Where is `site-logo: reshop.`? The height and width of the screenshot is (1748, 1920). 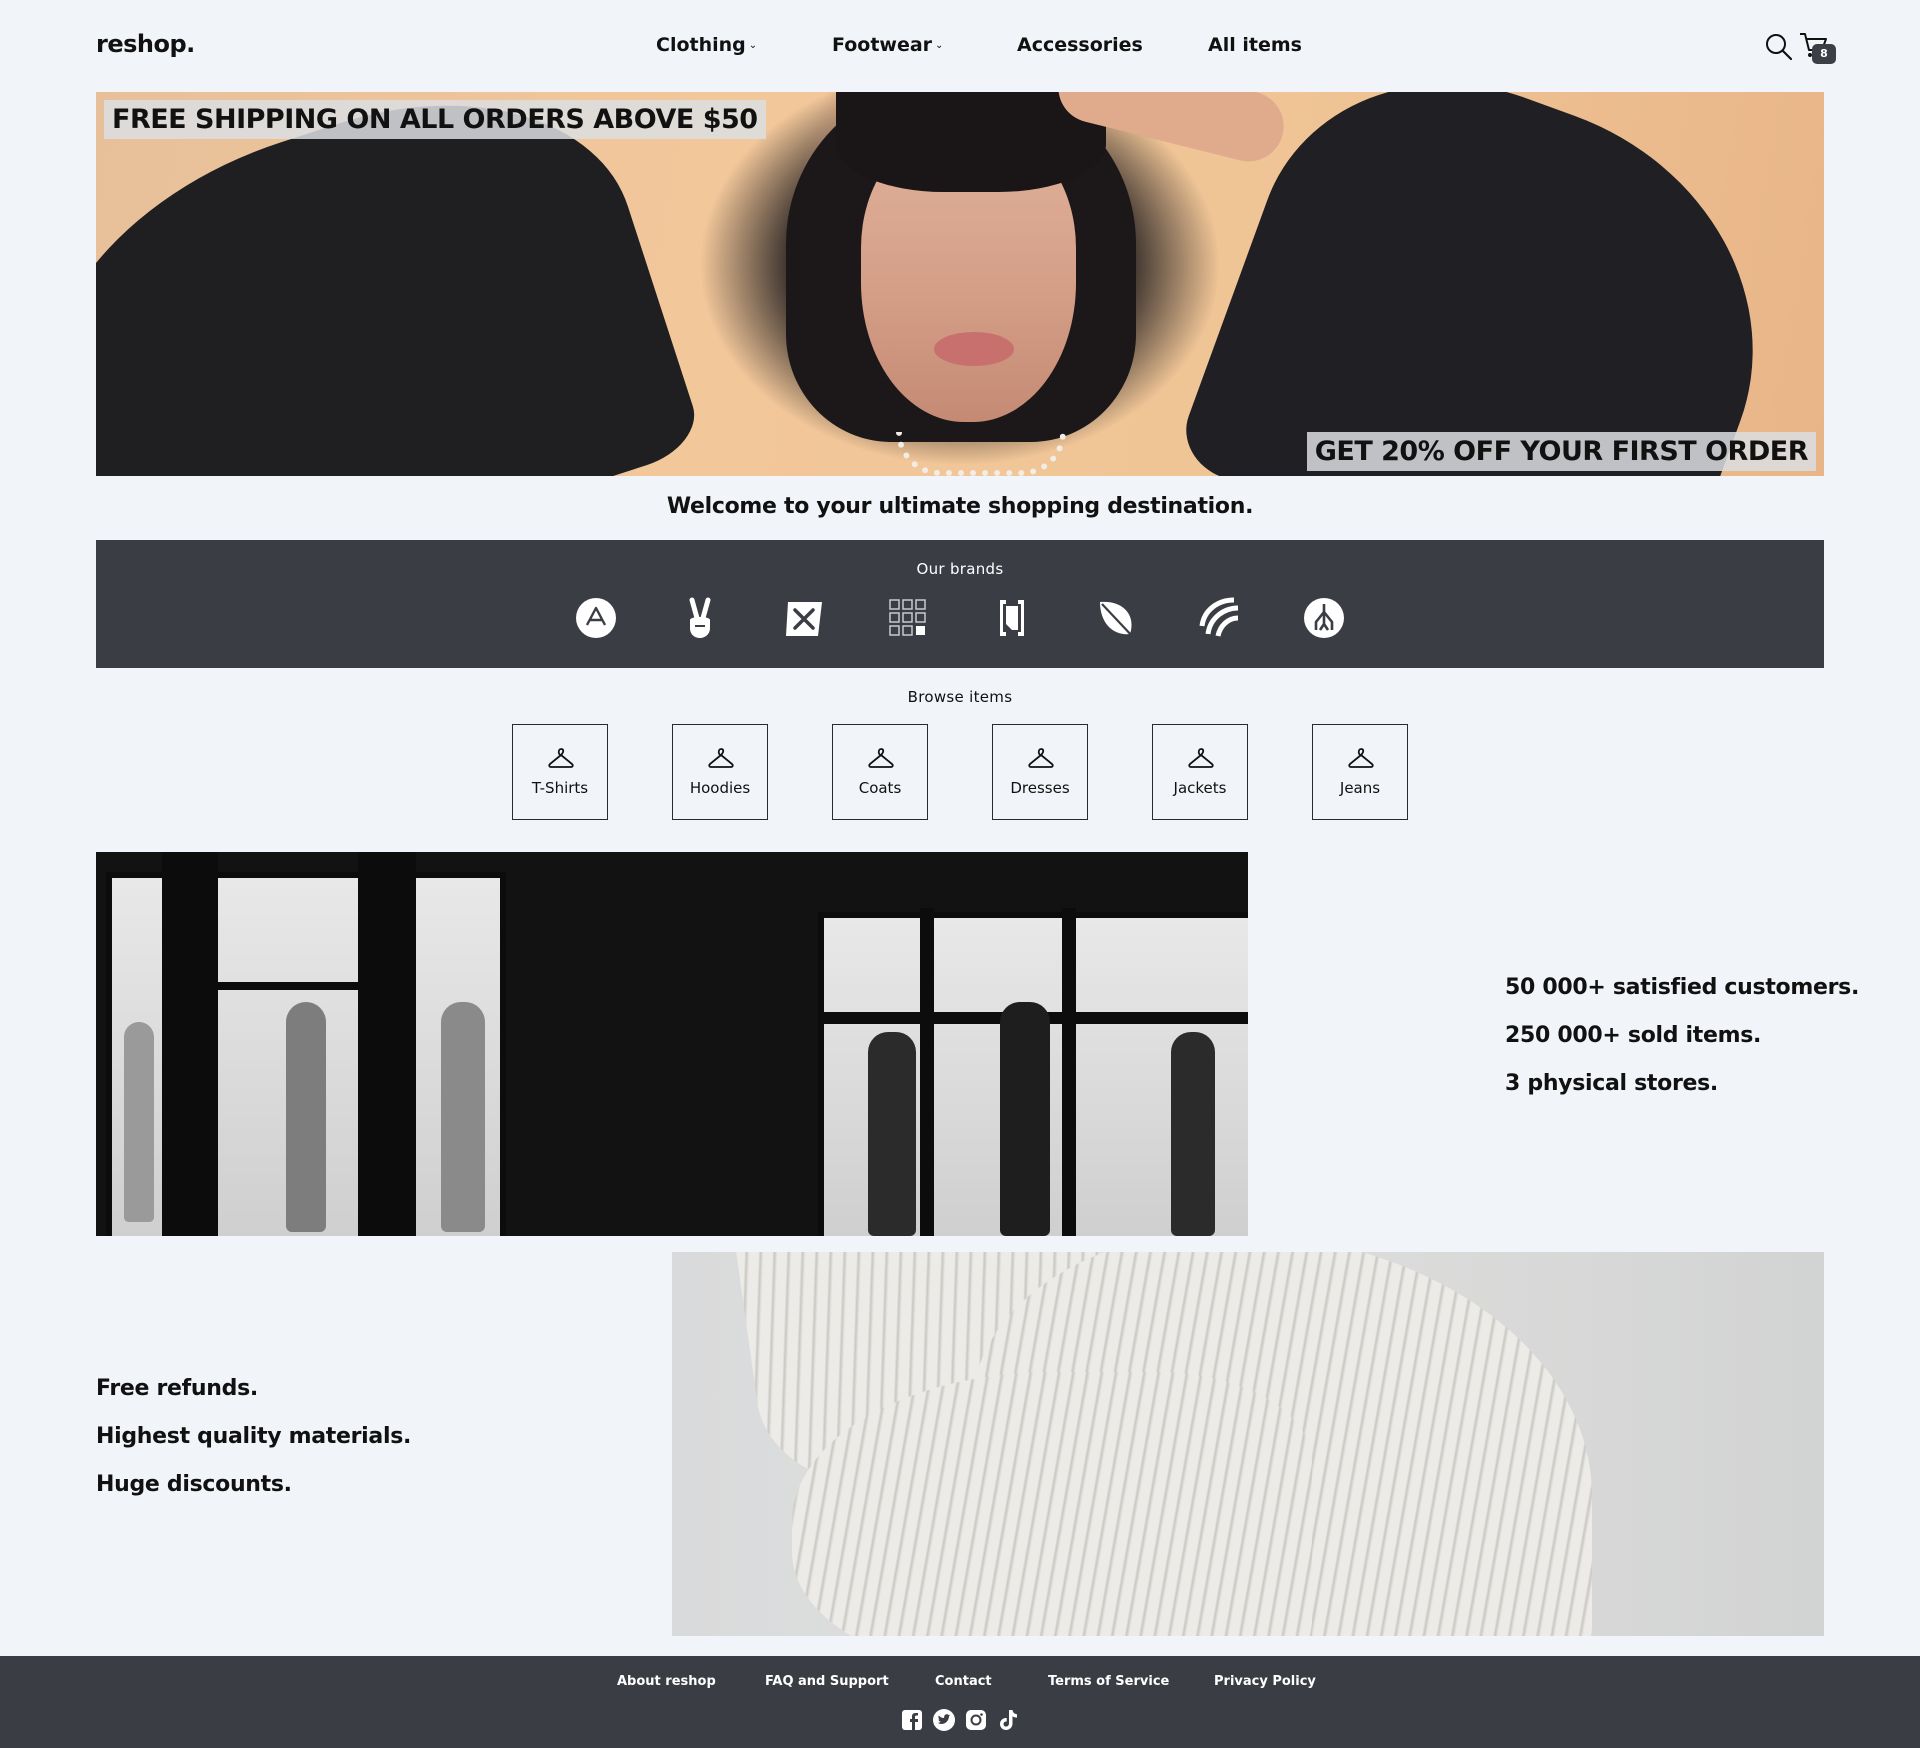 site-logo: reshop. is located at coordinates (145, 44).